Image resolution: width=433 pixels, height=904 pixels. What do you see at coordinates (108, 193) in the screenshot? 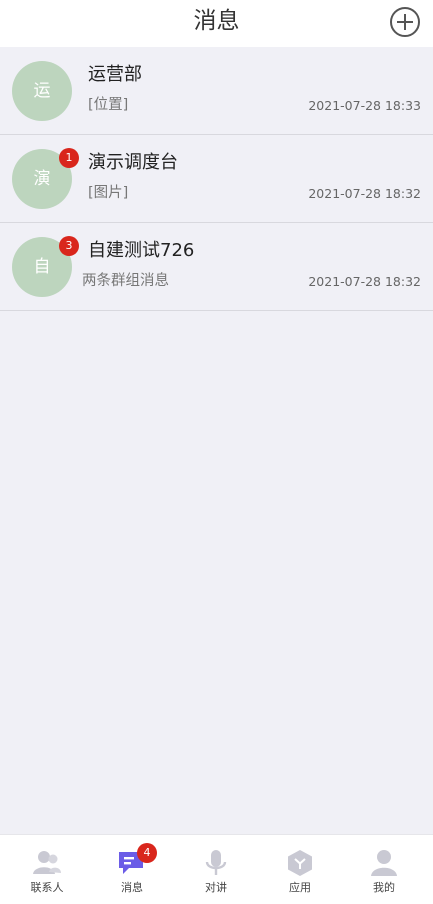
I see `conversation-preview: [图片]` at bounding box center [108, 193].